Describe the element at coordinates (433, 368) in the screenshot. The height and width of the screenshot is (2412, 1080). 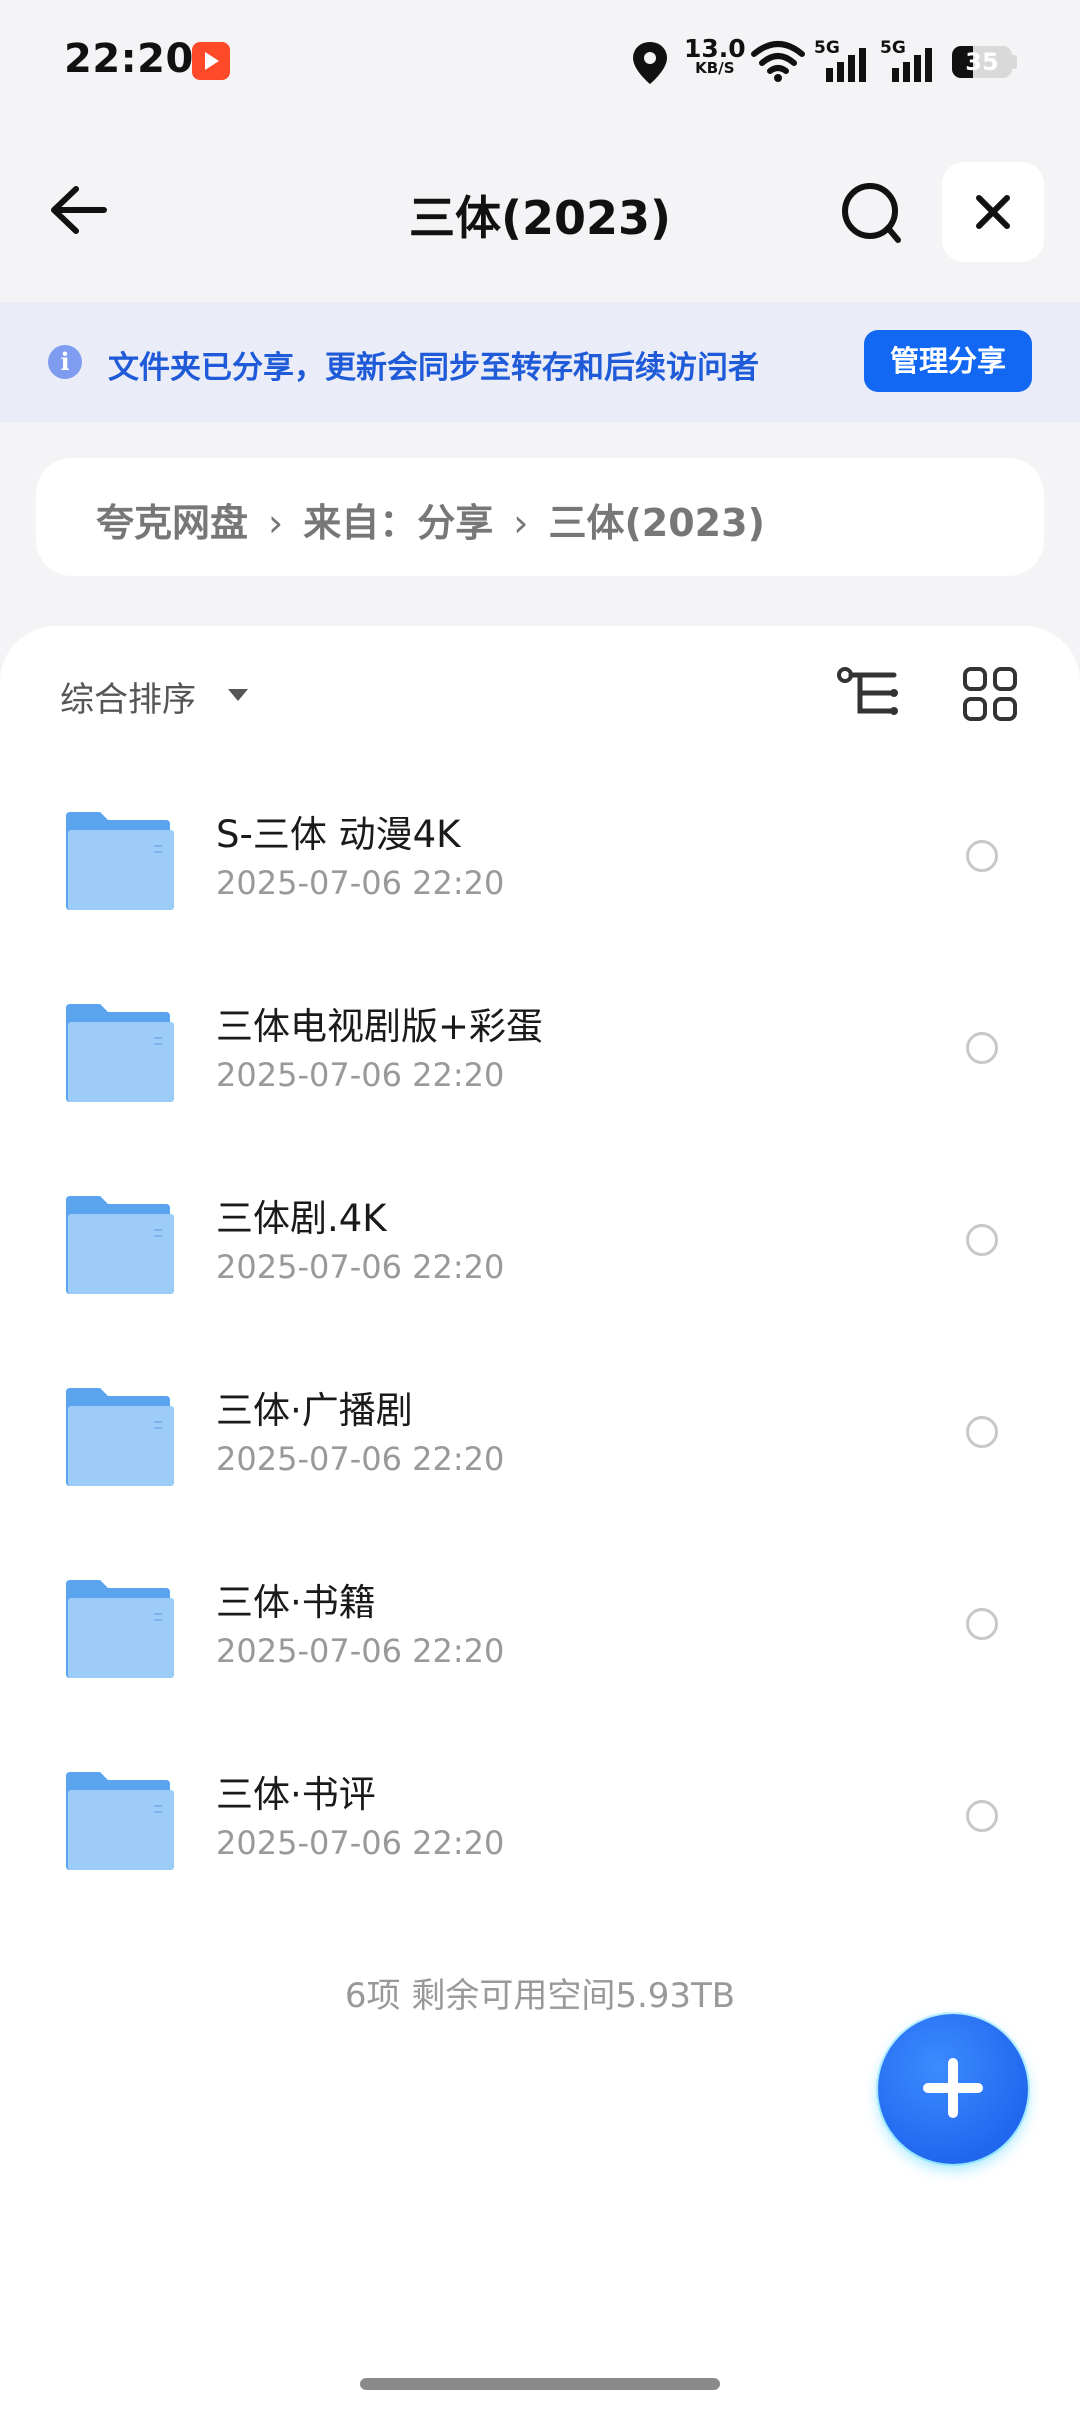
I see `share-banner-text: 文件夹已分享，更新会同步至转存和后续访问者` at that location.